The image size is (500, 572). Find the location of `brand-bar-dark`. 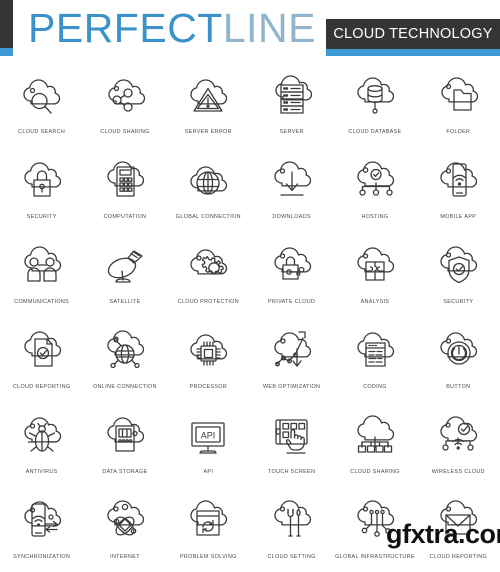

brand-bar-dark is located at coordinates (6, 24).